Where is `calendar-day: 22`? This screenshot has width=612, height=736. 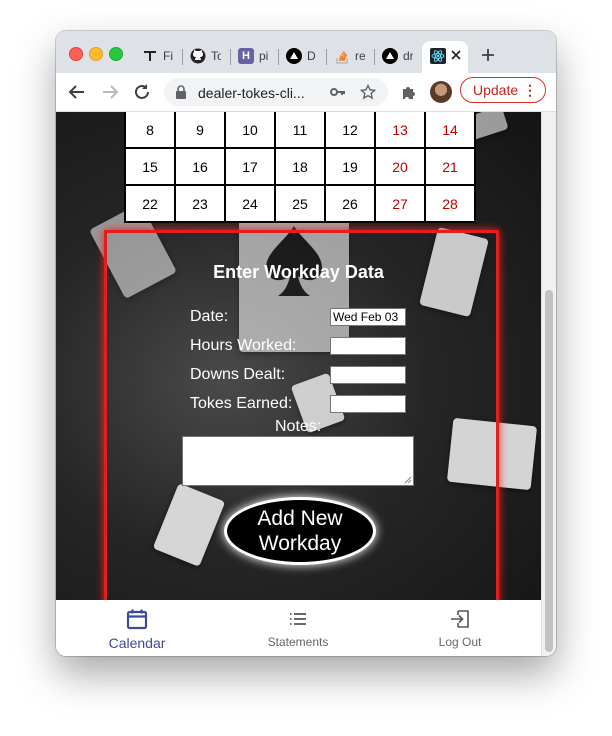
calendar-day: 22 is located at coordinates (150, 203).